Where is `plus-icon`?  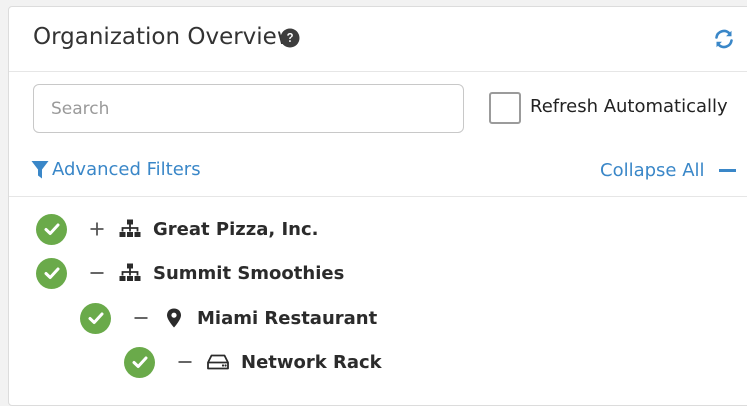 plus-icon is located at coordinates (97, 229).